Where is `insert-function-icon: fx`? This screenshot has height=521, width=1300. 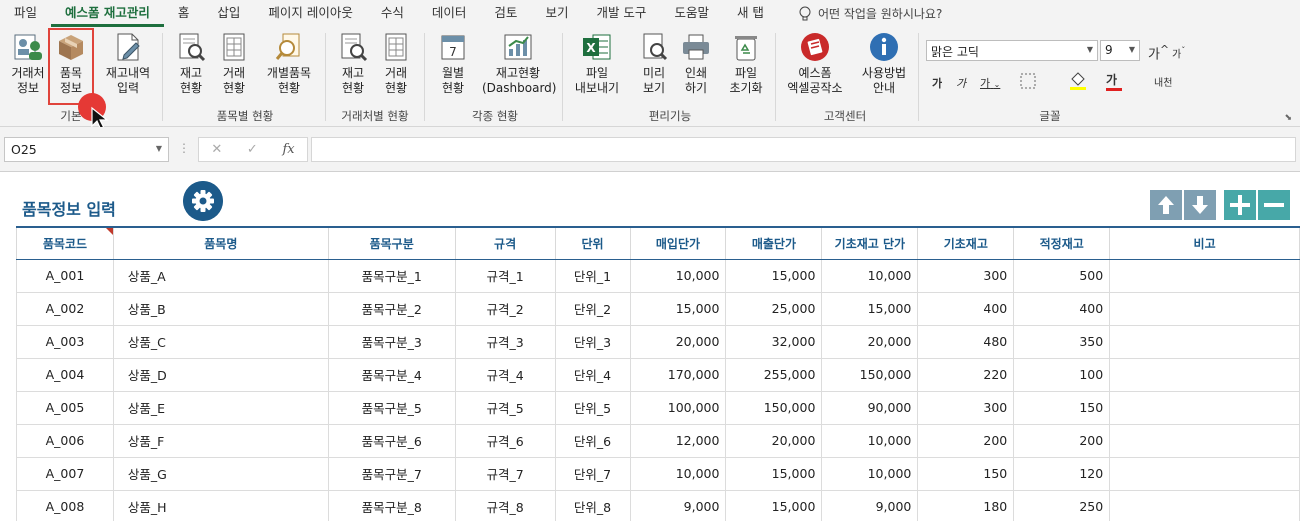
insert-function-icon: fx is located at coordinates (288, 149).